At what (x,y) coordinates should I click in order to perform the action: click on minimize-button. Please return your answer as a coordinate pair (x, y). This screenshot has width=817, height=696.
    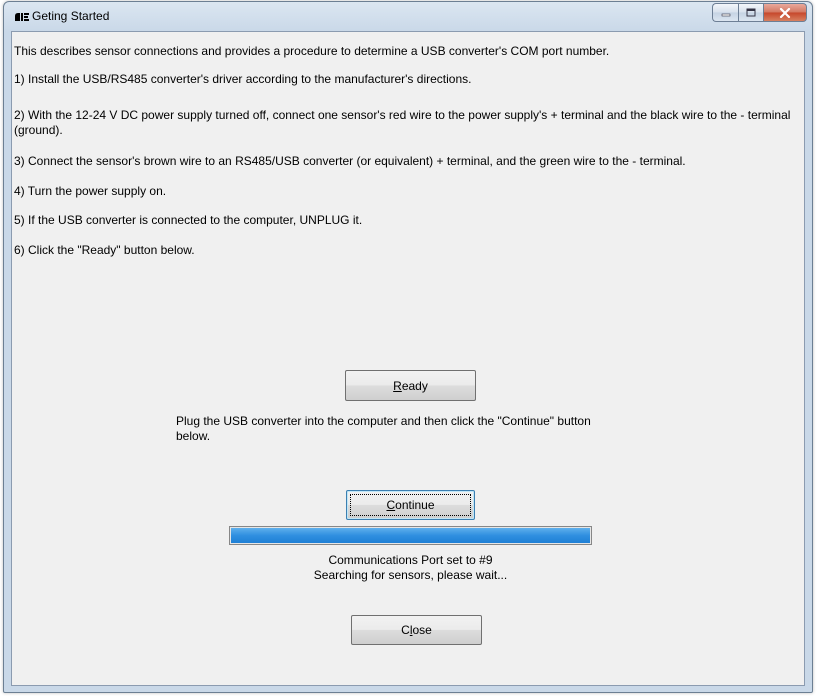
    Looking at the image, I should click on (725, 12).